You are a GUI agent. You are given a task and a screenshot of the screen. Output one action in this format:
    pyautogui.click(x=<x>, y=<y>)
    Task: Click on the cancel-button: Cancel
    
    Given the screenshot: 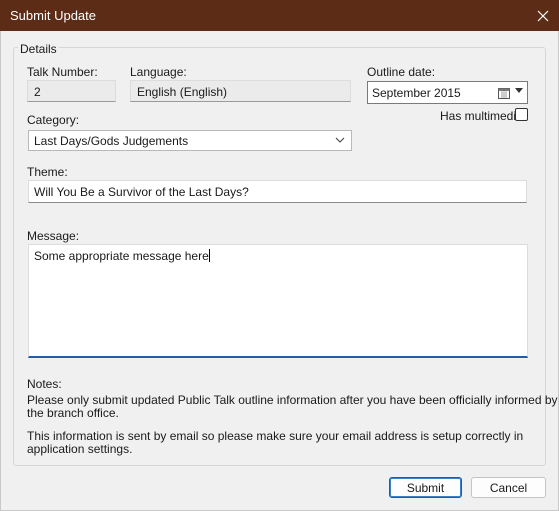 What is the action you would take?
    pyautogui.click(x=508, y=487)
    